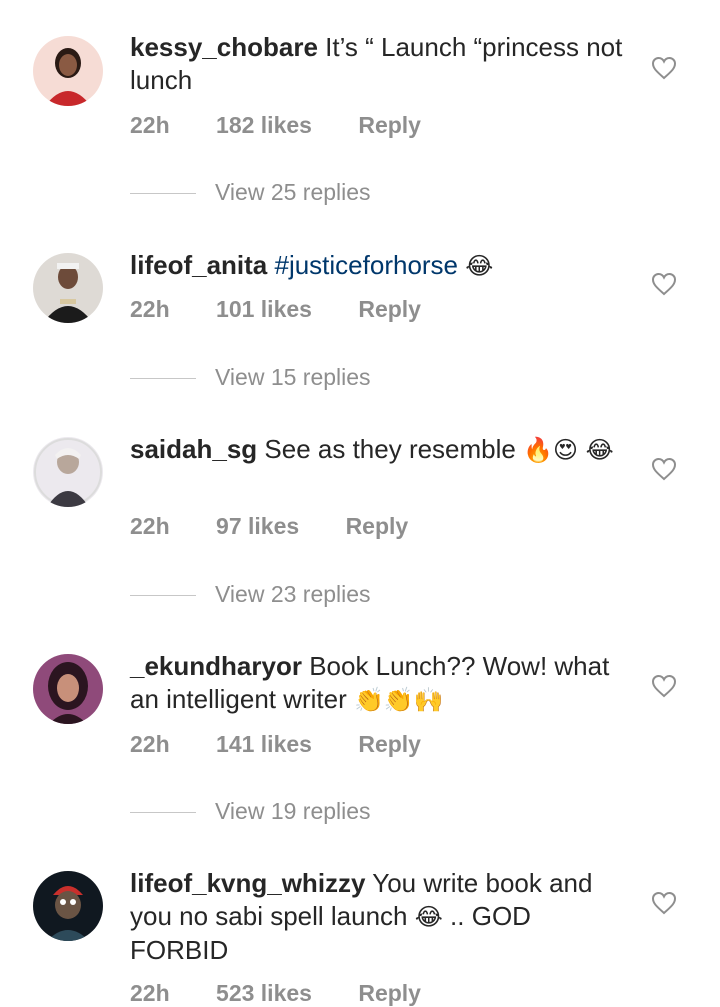  I want to click on comment-meta: 22h 182 likes Reply, so click(275, 125).